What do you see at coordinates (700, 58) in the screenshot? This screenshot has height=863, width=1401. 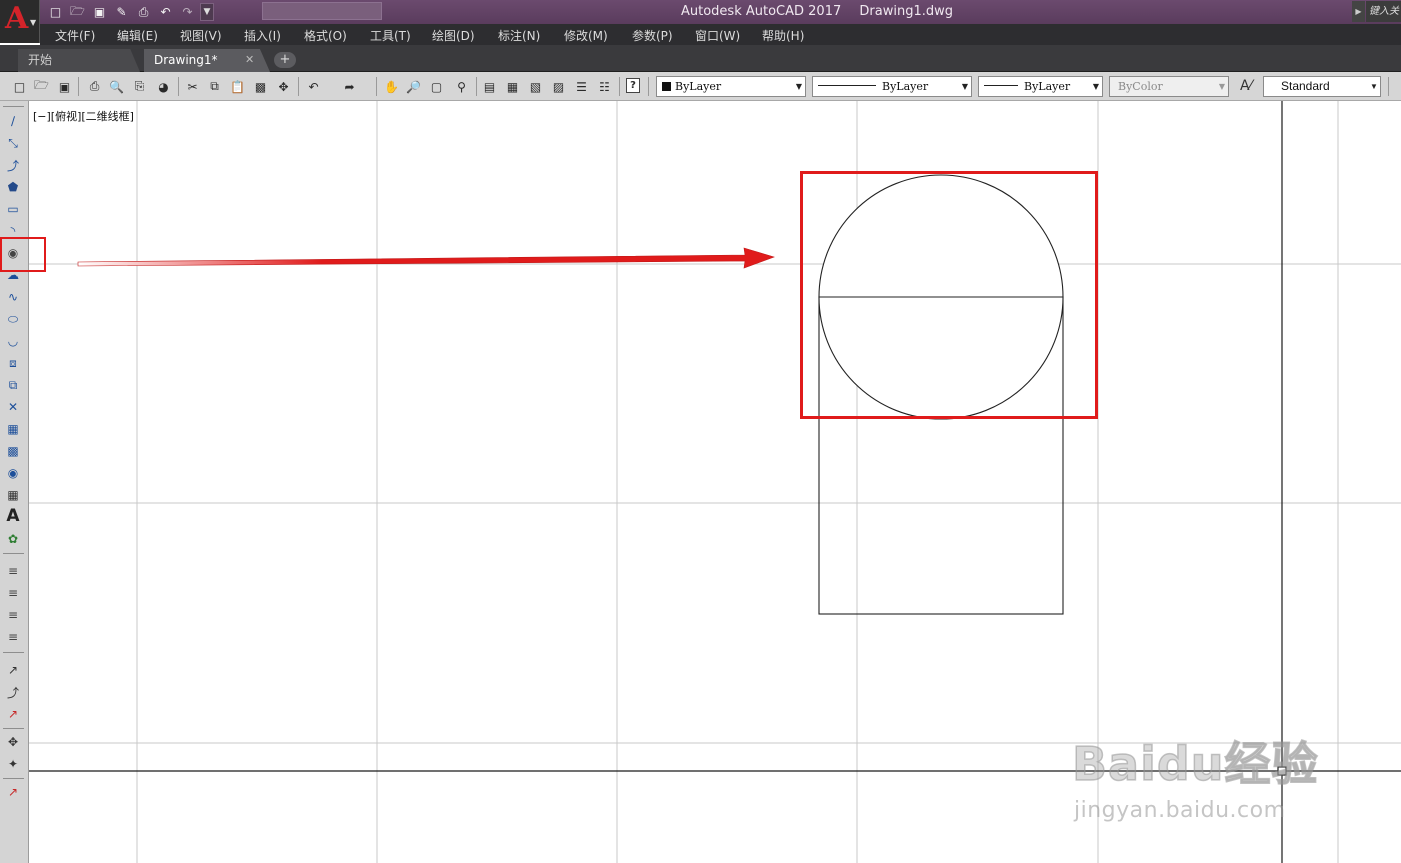 I see `file-tab-bar: 开始 Drawing1* ✕` at bounding box center [700, 58].